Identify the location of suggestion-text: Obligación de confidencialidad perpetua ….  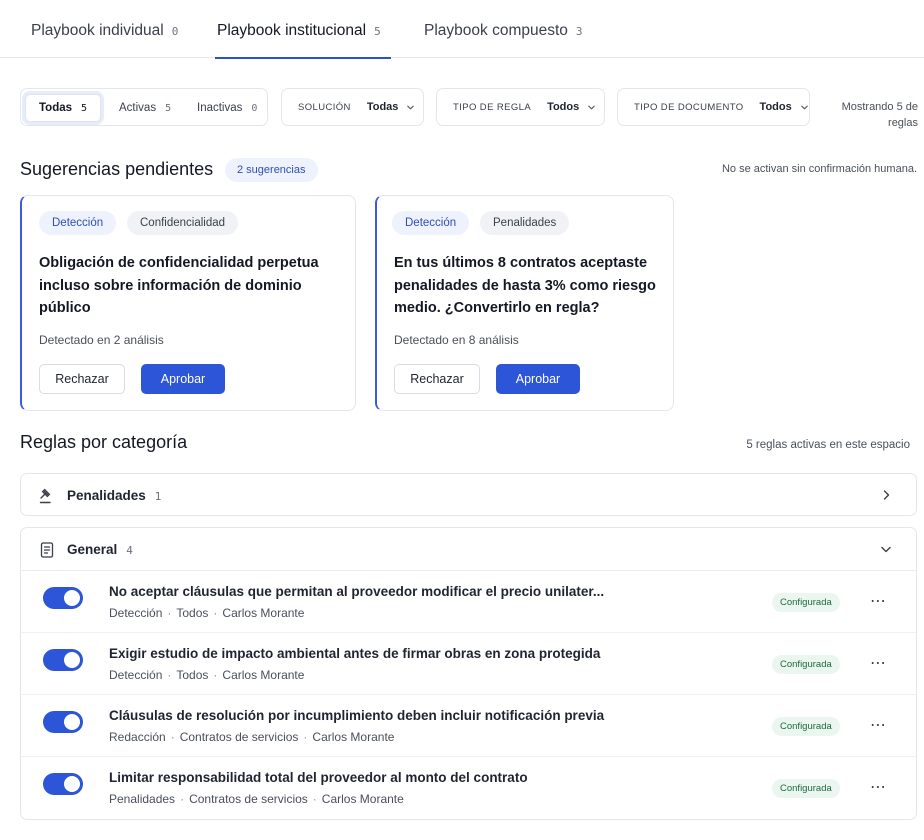
(179, 285).